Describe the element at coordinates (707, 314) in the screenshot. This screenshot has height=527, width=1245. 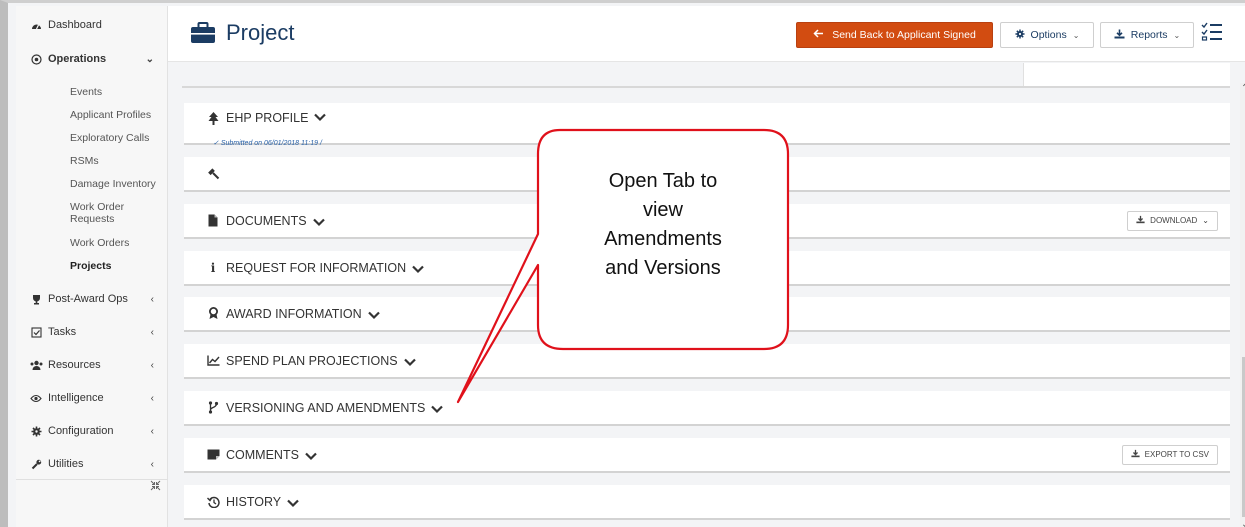
I see `panel-award-information: AWARD INFORMATION` at that location.